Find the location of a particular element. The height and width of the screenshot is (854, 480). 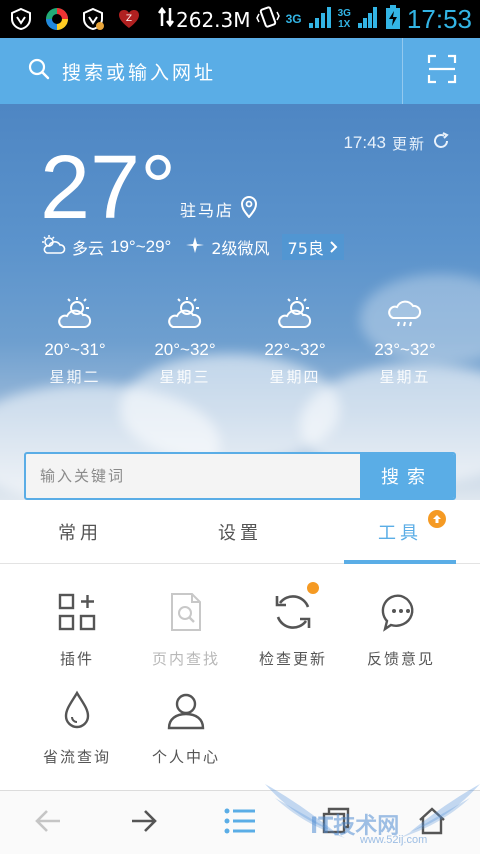

network-label: 3G is located at coordinates (293, 19).